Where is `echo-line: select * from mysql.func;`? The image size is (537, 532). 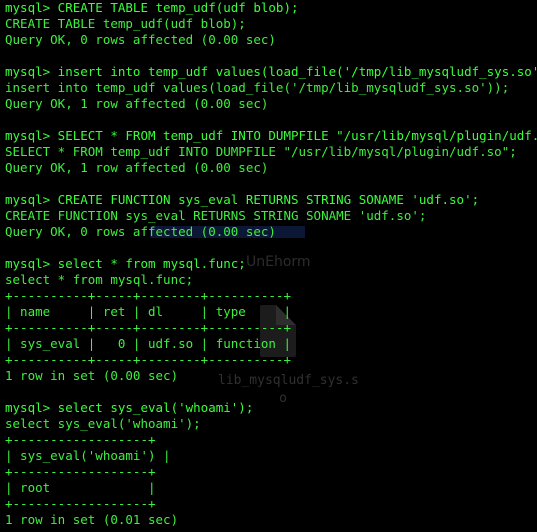
echo-line: select * from mysql.func; is located at coordinates (99, 279).